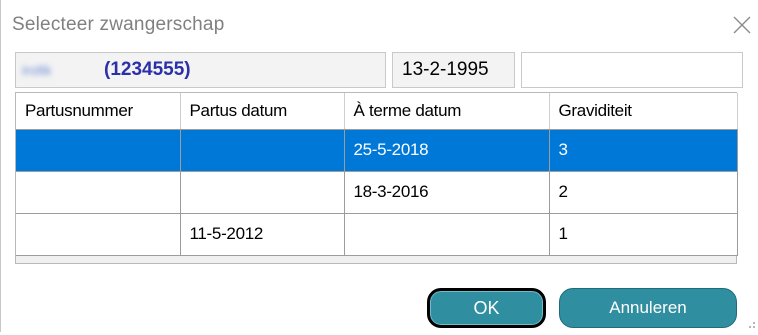  What do you see at coordinates (648, 308) in the screenshot?
I see `cancel-button: Annuleren` at bounding box center [648, 308].